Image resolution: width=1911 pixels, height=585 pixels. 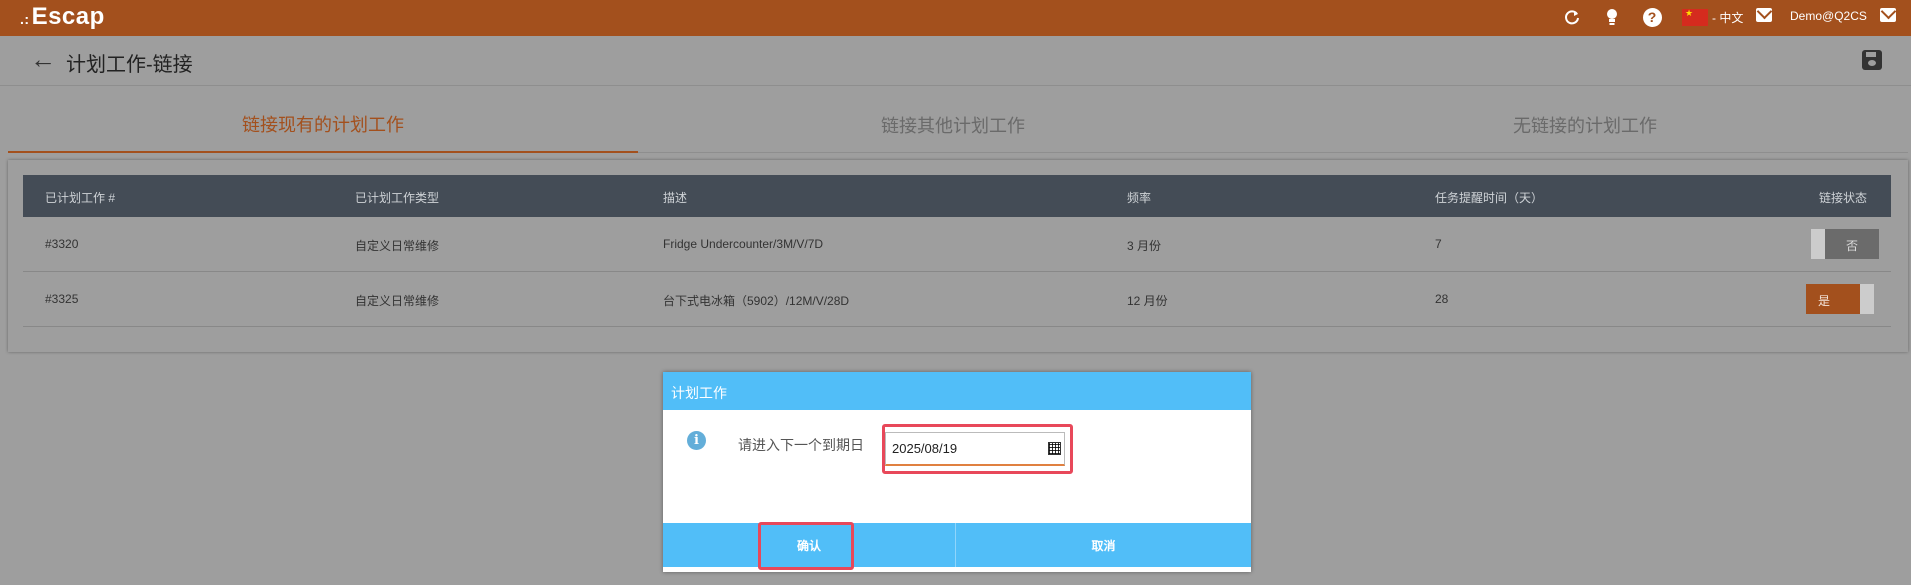 I want to click on back-arrow-icon: ←, so click(x=43, y=59).